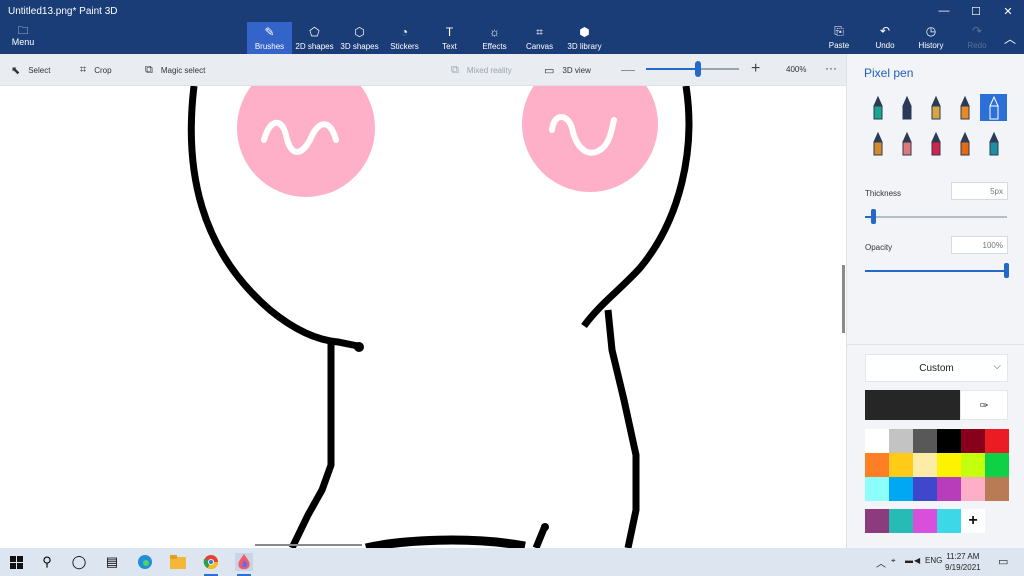 The width and height of the screenshot is (1024, 576). What do you see at coordinates (979, 245) in the screenshot?
I see `opacity-input: 100%` at bounding box center [979, 245].